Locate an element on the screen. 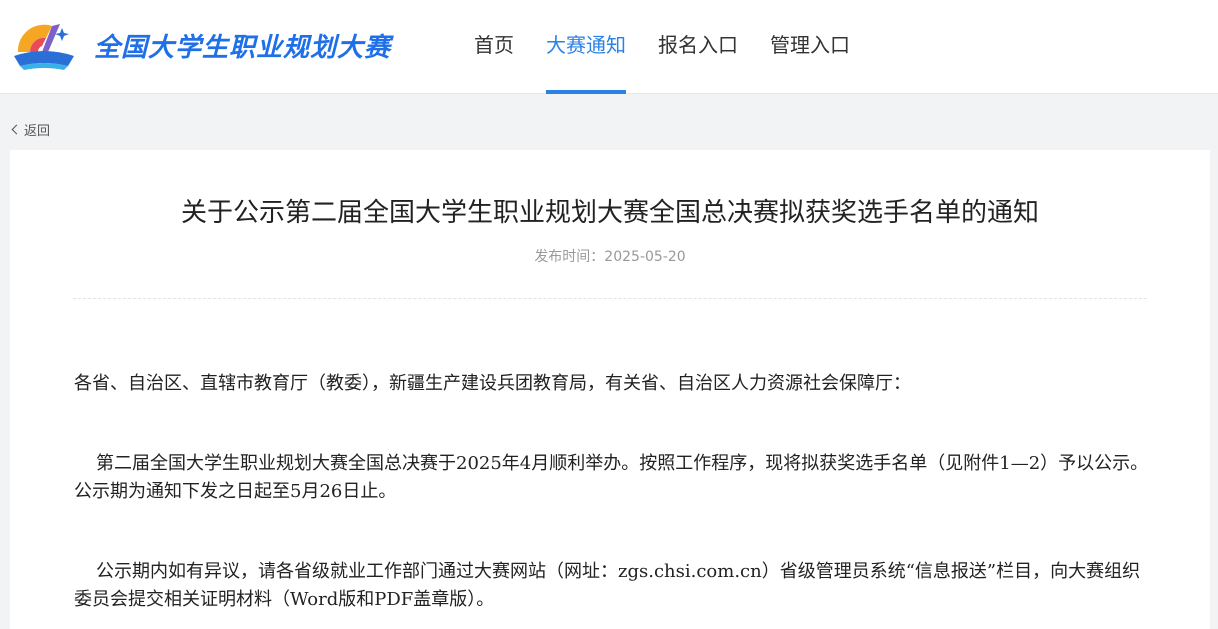  brand-name: 全国大学生职业规划大赛 is located at coordinates (242, 45).